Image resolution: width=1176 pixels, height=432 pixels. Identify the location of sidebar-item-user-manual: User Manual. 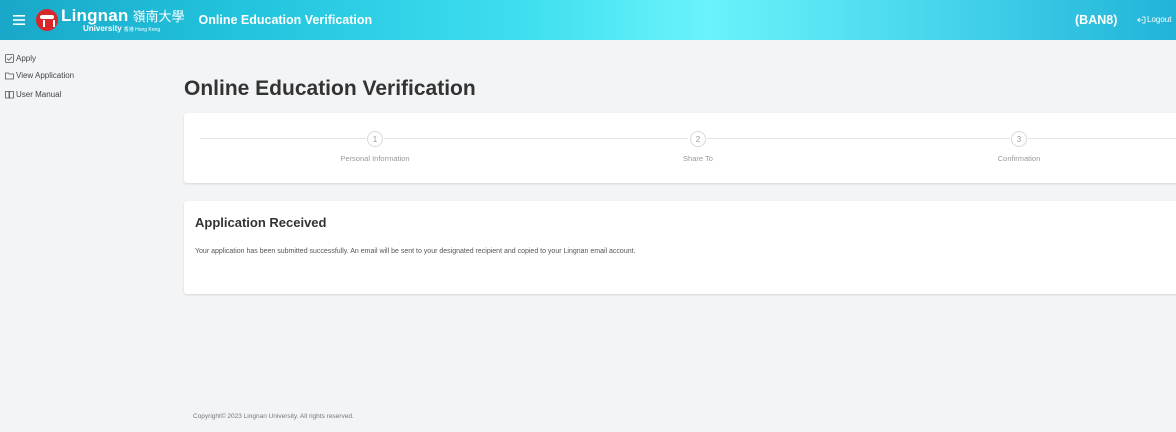
(33, 94).